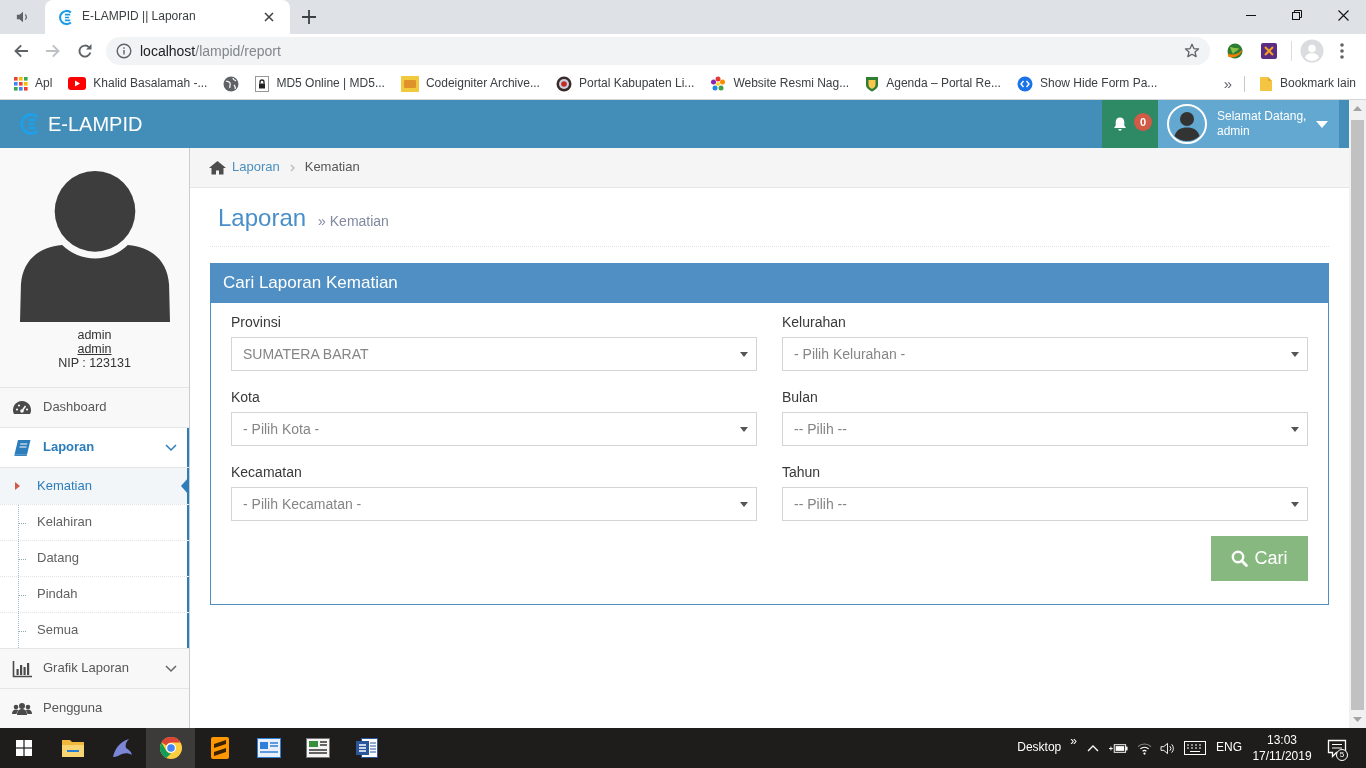 The height and width of the screenshot is (768, 1366). What do you see at coordinates (1227, 83) in the screenshot?
I see `bookmarks-overflow-button: »` at bounding box center [1227, 83].